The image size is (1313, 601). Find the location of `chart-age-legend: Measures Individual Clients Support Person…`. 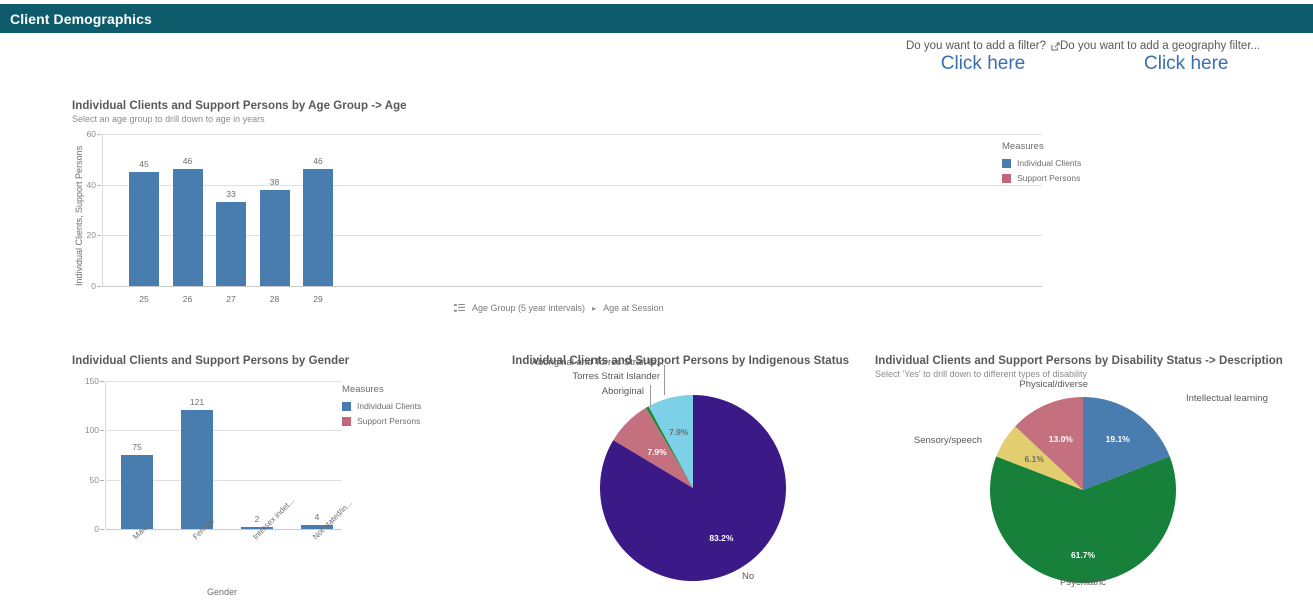

chart-age-legend: Measures Individual Clients Support Person… is located at coordinates (1041, 164).